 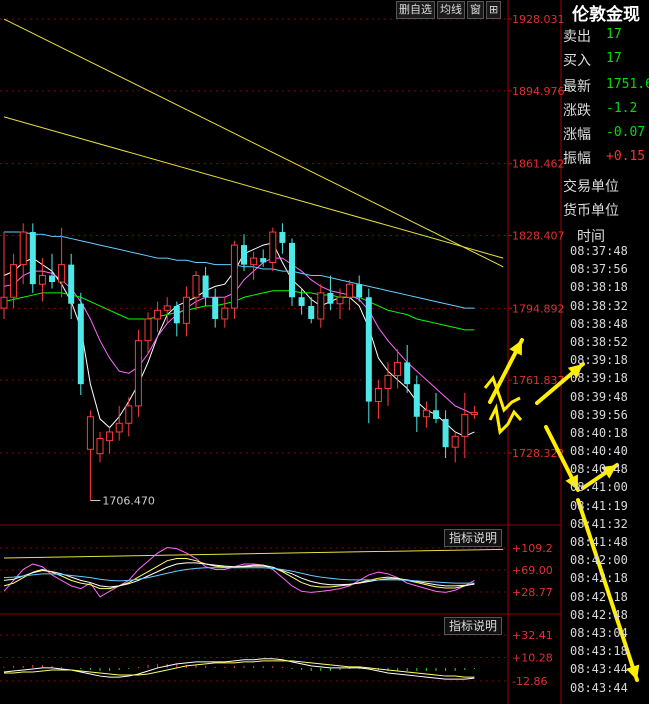 What do you see at coordinates (577, 159) in the screenshot?
I see `quote-label: 振幅` at bounding box center [577, 159].